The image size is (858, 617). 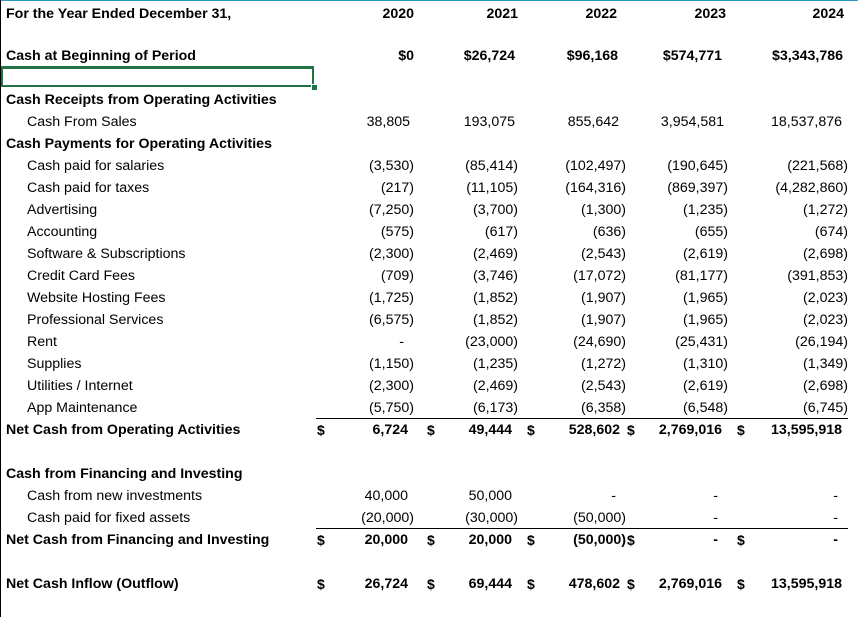 What do you see at coordinates (114, 496) in the screenshot?
I see `fin-row-0-label: Cash from new investments` at bounding box center [114, 496].